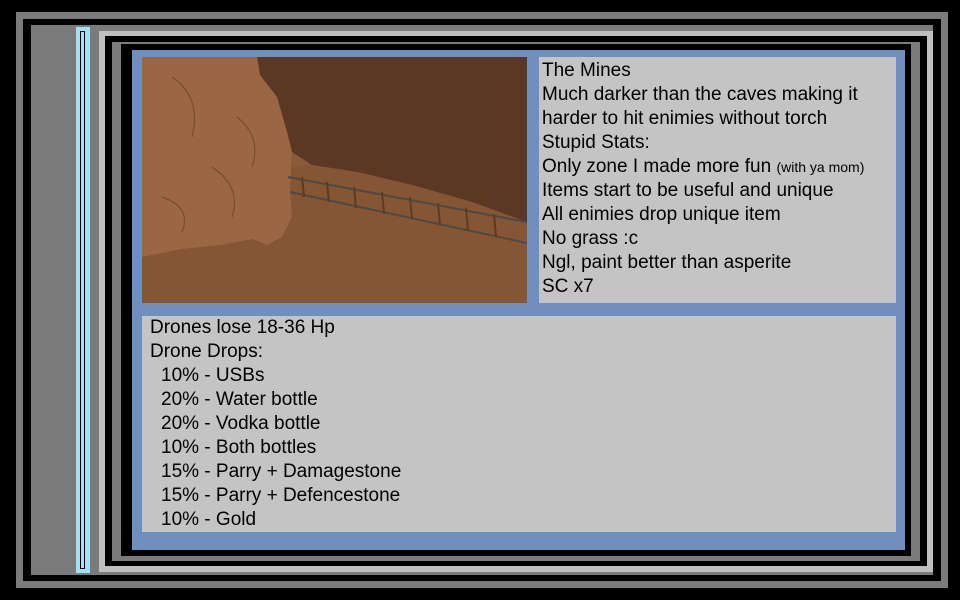 This screenshot has width=960, height=600. Describe the element at coordinates (53, 300) in the screenshot. I see `left-side-panel` at that location.